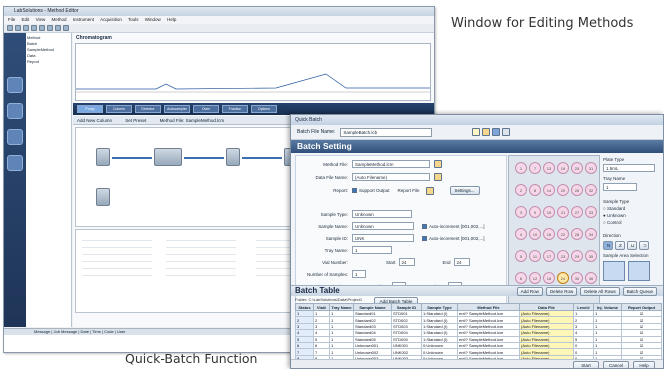 This screenshot has height=369, width=664. I want to click on tray-well: 11, so click(535, 256).